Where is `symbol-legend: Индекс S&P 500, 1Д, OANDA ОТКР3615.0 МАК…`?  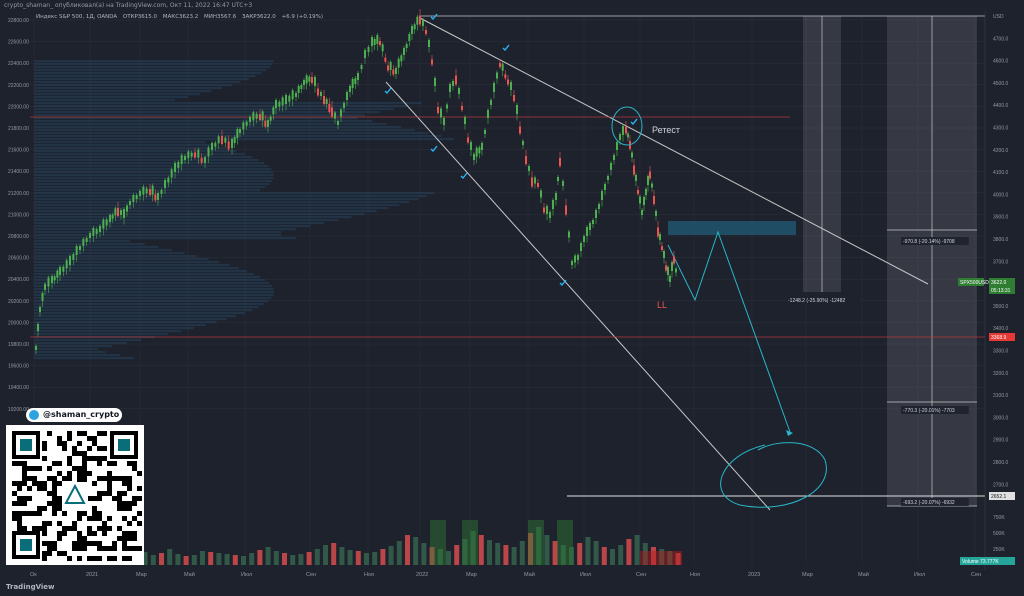 symbol-legend: Индекс S&P 500, 1Д, OANDA ОТКР3615.0 МАК… is located at coordinates (181, 17).